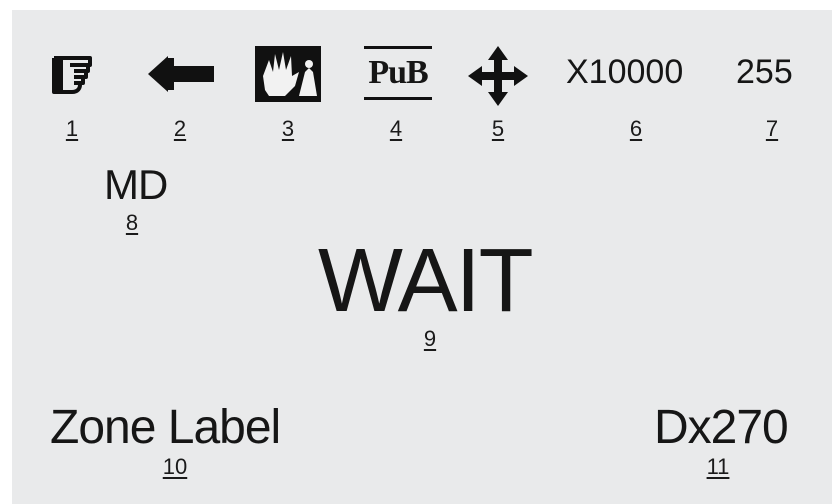  Describe the element at coordinates (430, 338) in the screenshot. I see `message-number: 9` at that location.